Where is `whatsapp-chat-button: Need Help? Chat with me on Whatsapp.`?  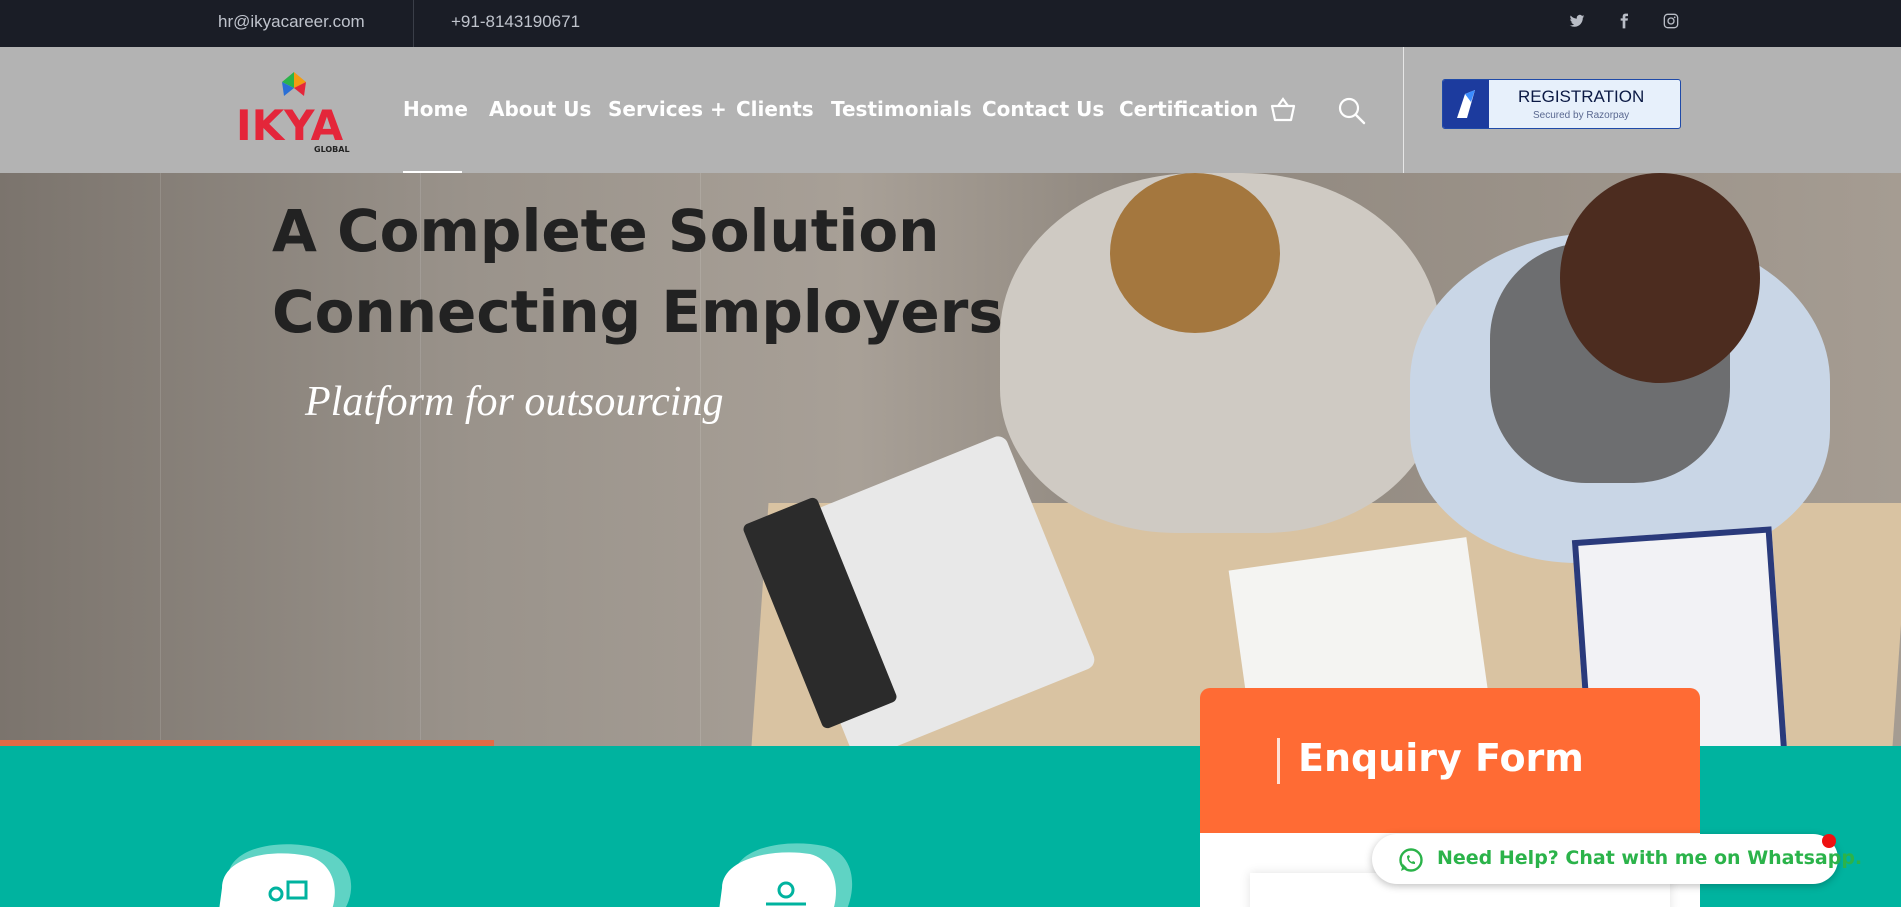 whatsapp-chat-button: Need Help? Chat with me on Whatsapp. is located at coordinates (1617, 859).